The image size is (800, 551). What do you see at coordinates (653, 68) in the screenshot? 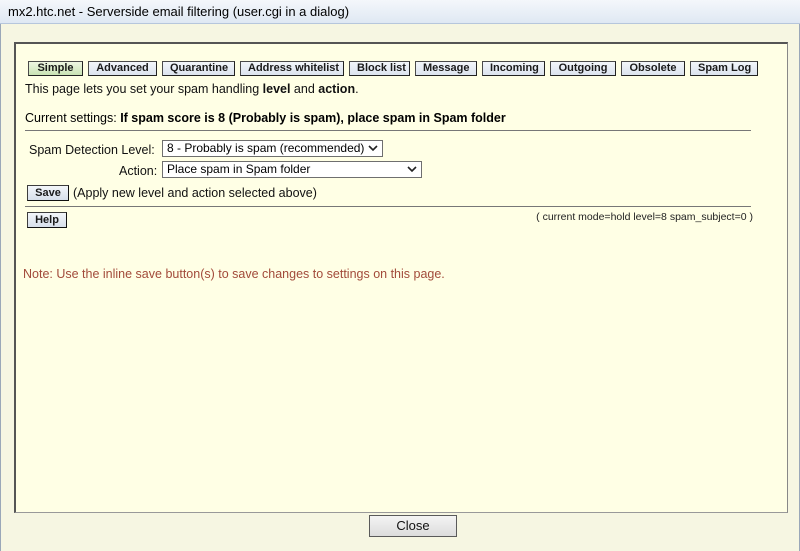
I see `tab-obsolete: Obsolete` at bounding box center [653, 68].